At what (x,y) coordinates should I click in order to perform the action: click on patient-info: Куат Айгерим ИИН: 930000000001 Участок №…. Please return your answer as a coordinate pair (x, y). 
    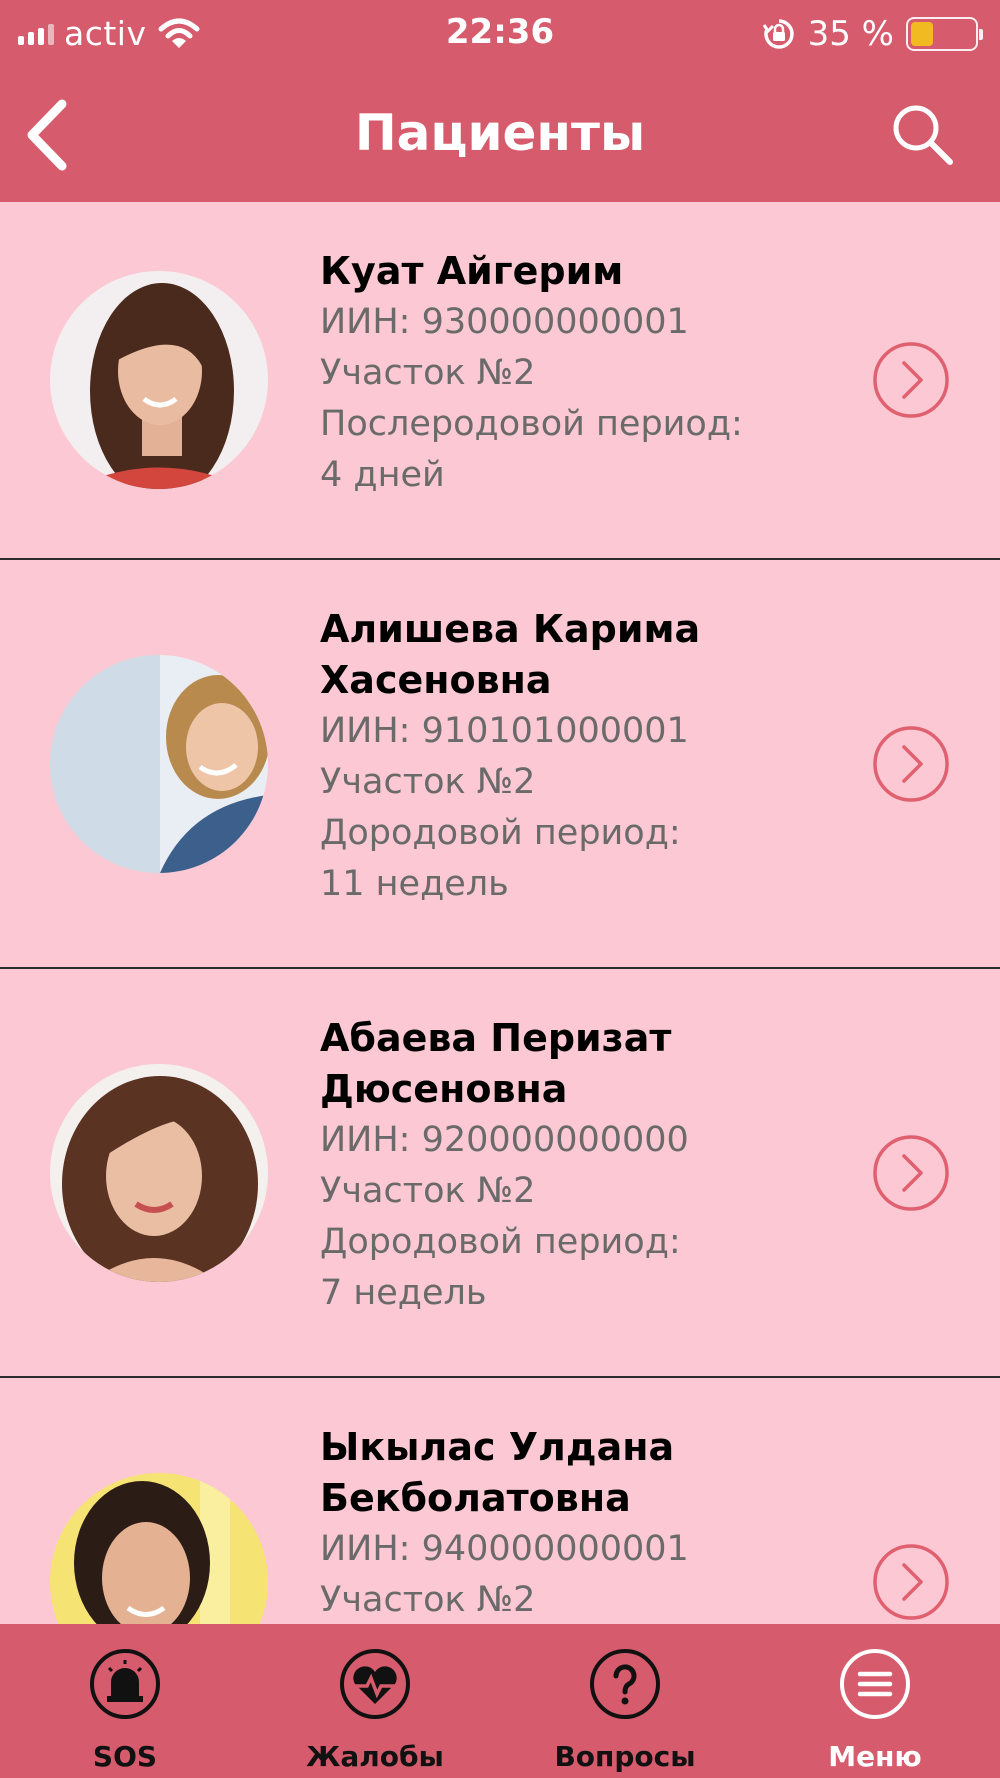
    Looking at the image, I should click on (585, 373).